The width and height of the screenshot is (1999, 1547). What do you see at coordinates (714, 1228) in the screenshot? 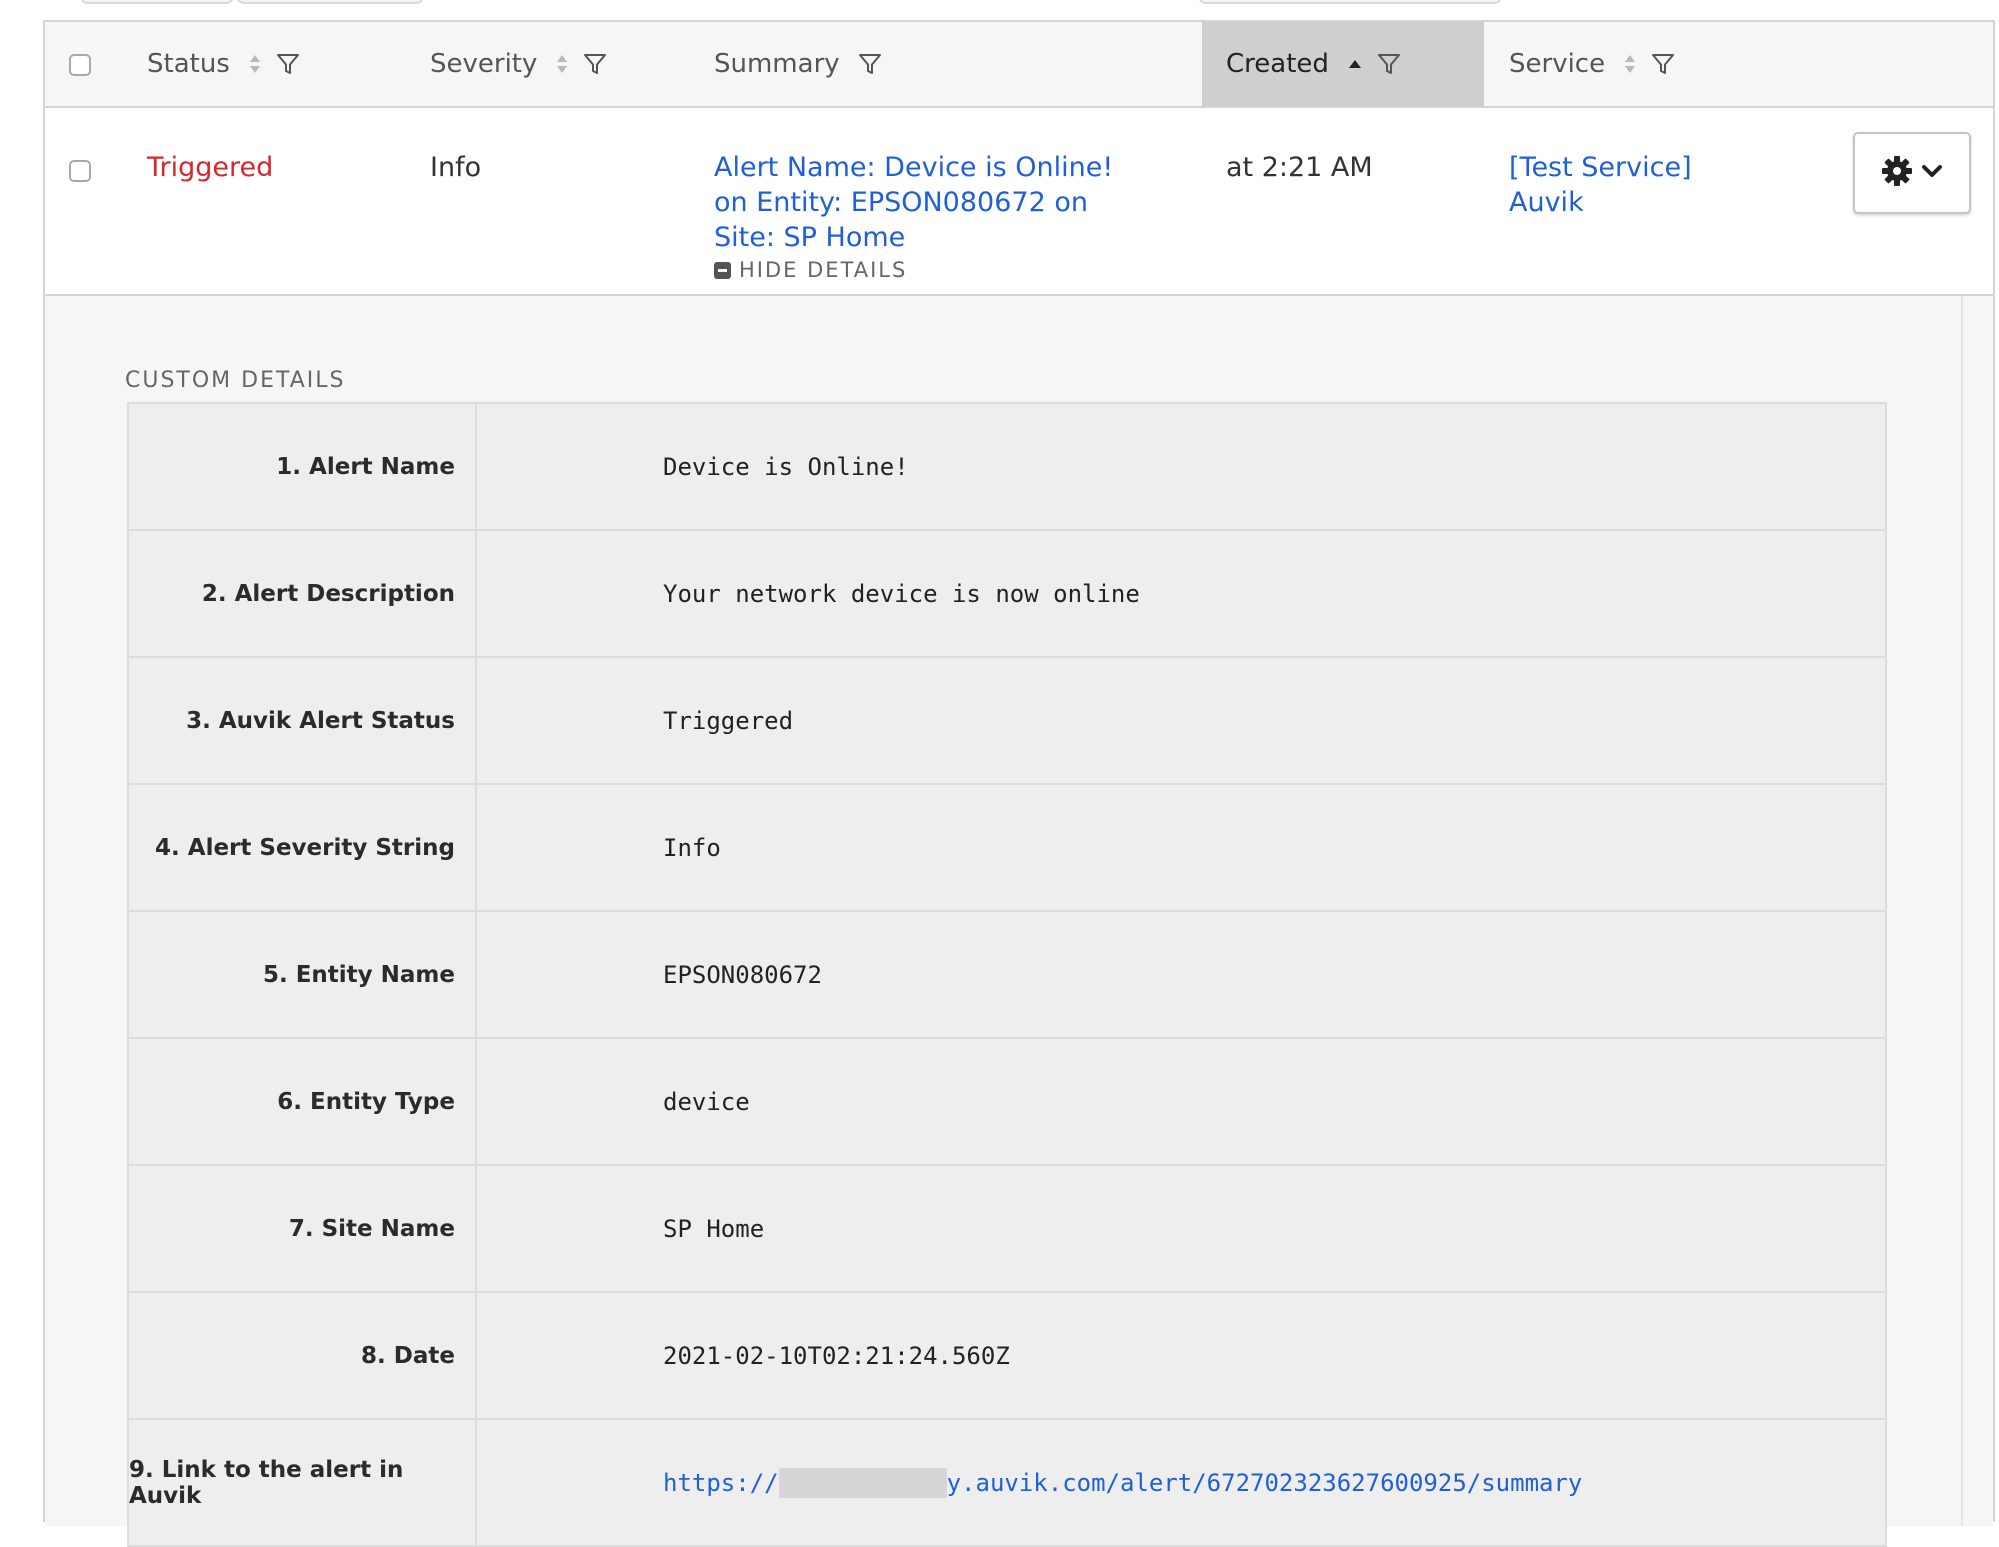
I see `detail-value: SP Home` at bounding box center [714, 1228].